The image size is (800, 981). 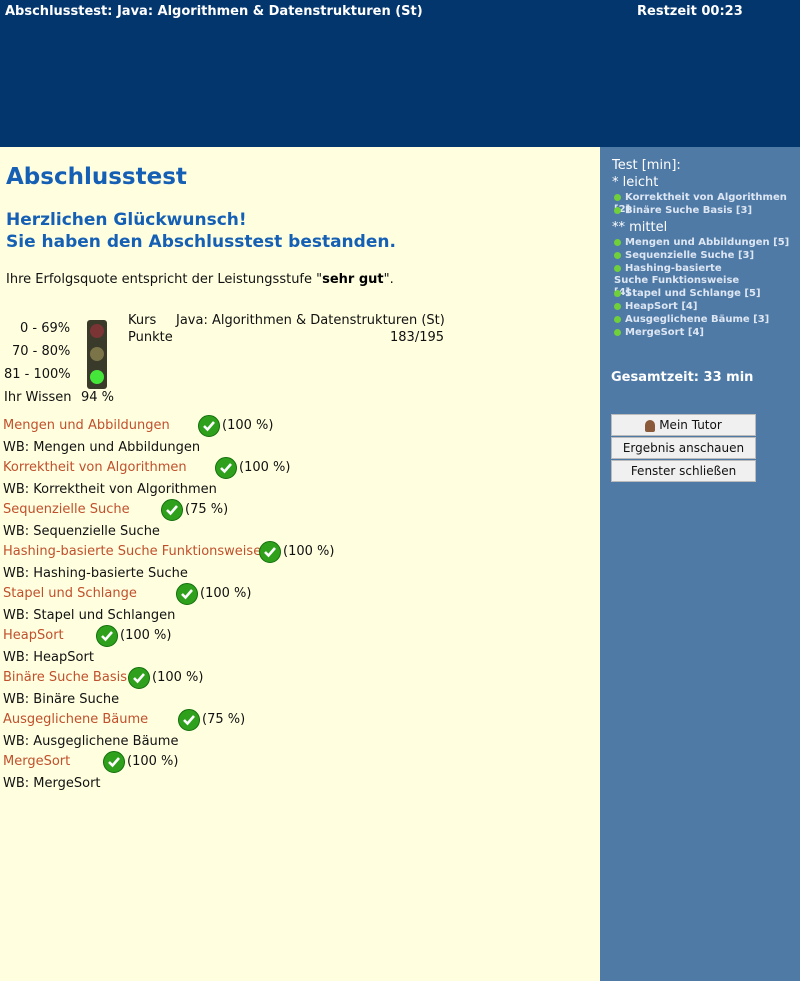 What do you see at coordinates (693, 293) in the screenshot?
I see `sidebar-item-label: Stapel und Schlange [5]` at bounding box center [693, 293].